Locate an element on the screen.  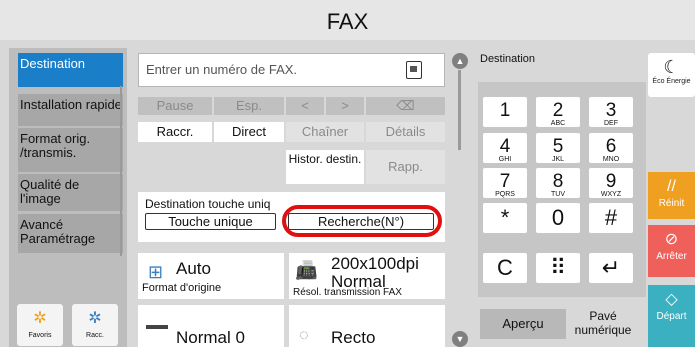
menu-item-installation-rapide: Installation rapide is located at coordinates (70, 110).